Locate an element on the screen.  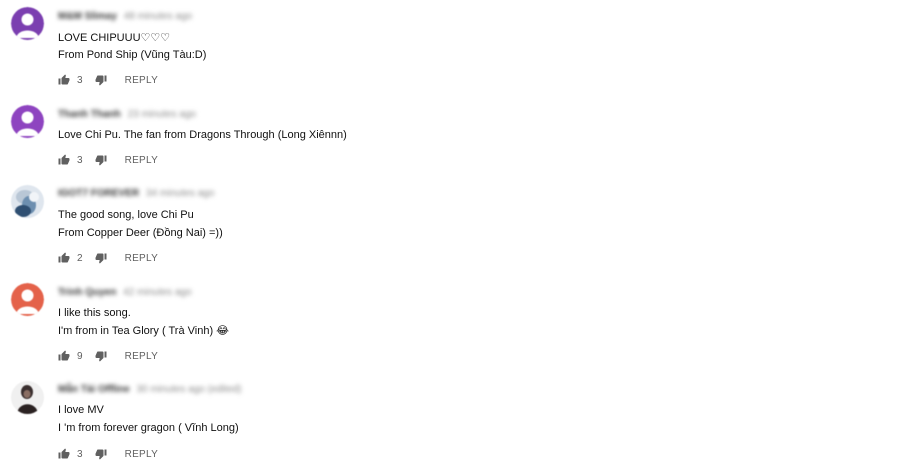
comment-time: 48 minutes ago is located at coordinates (158, 16).